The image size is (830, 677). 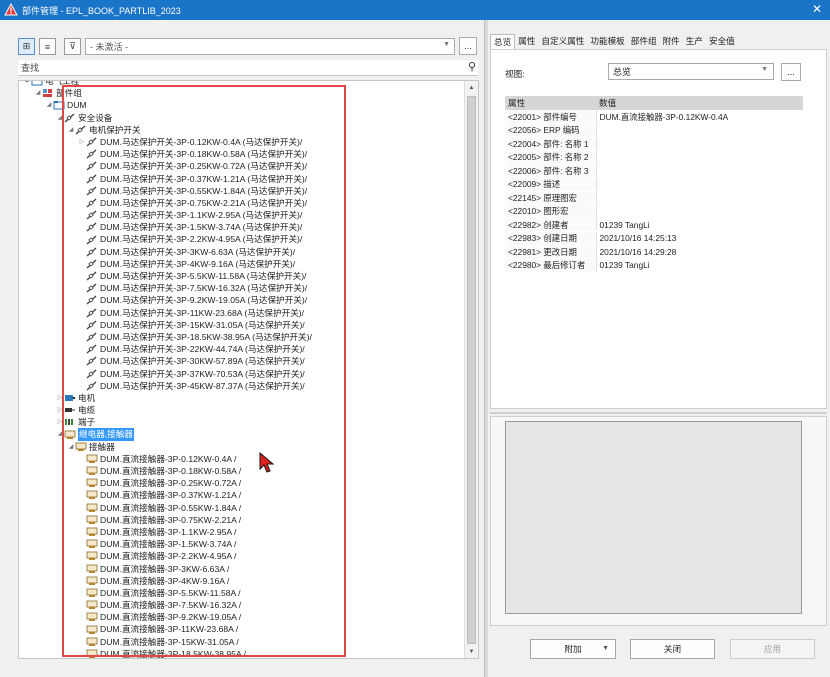 What do you see at coordinates (165, 642) in the screenshot?
I see `tree-node: DUM.直流接触器-3P-15KW-31.05A /` at bounding box center [165, 642].